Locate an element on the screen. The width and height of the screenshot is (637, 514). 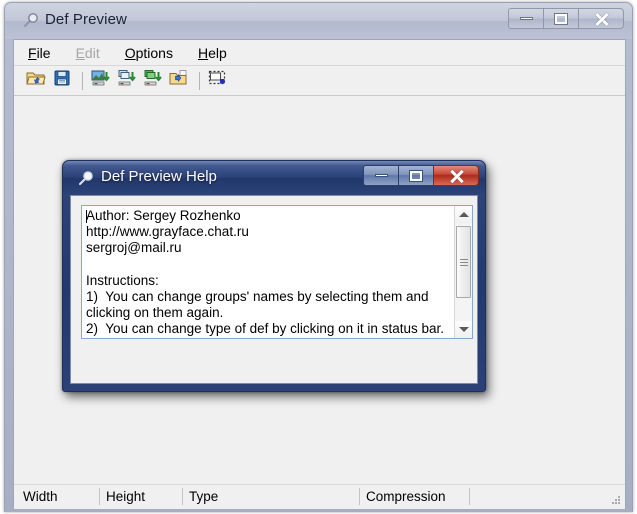
open-folder-icon is located at coordinates (36, 80).